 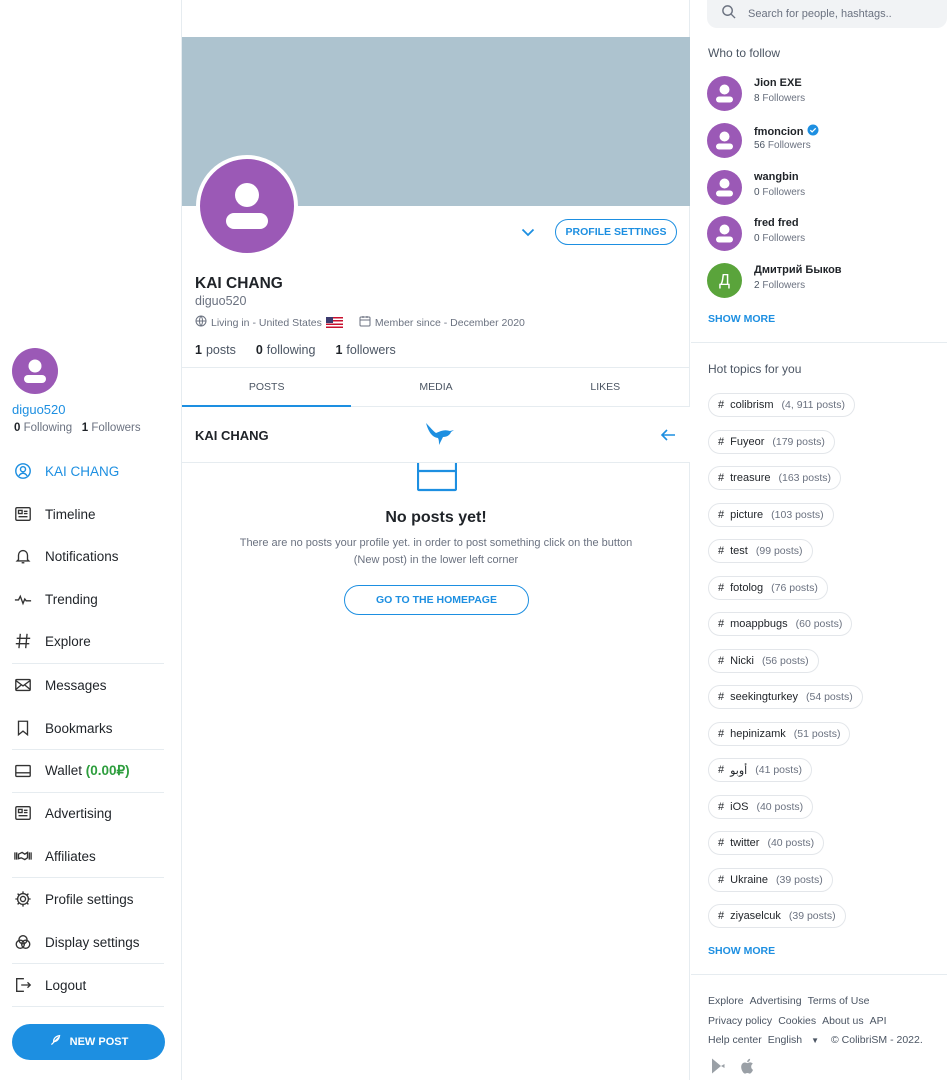 What do you see at coordinates (878, 1021) in the screenshot?
I see `footer-link: API` at bounding box center [878, 1021].